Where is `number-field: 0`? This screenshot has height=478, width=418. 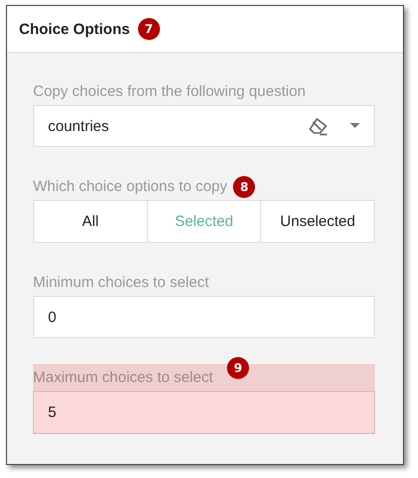
number-field: 0 is located at coordinates (204, 317).